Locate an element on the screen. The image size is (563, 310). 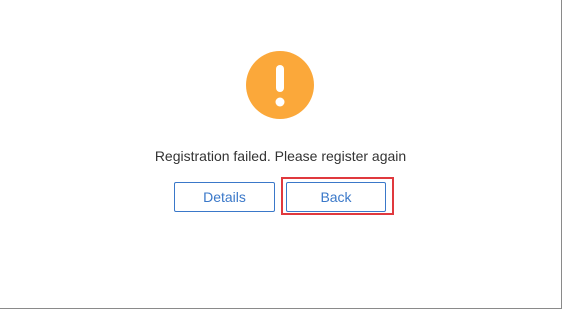
exclamation-icon is located at coordinates (280, 85).